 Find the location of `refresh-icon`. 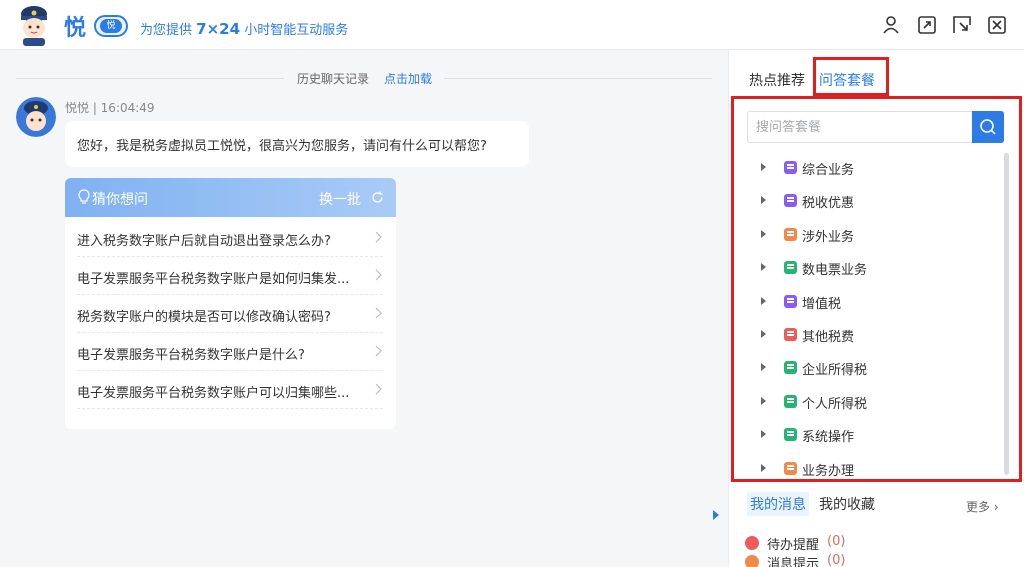

refresh-icon is located at coordinates (377, 197).